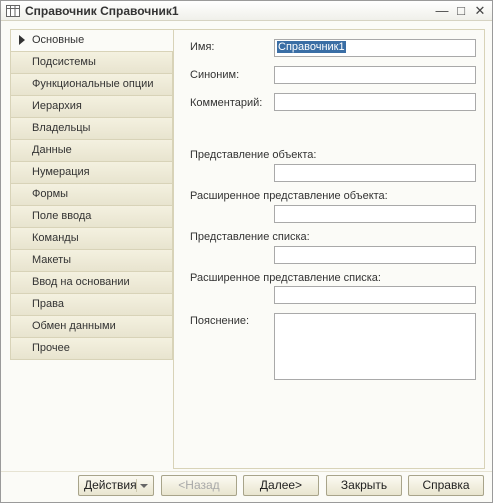 The height and width of the screenshot is (503, 493). I want to click on name-field-value: Справочник1, so click(311, 47).